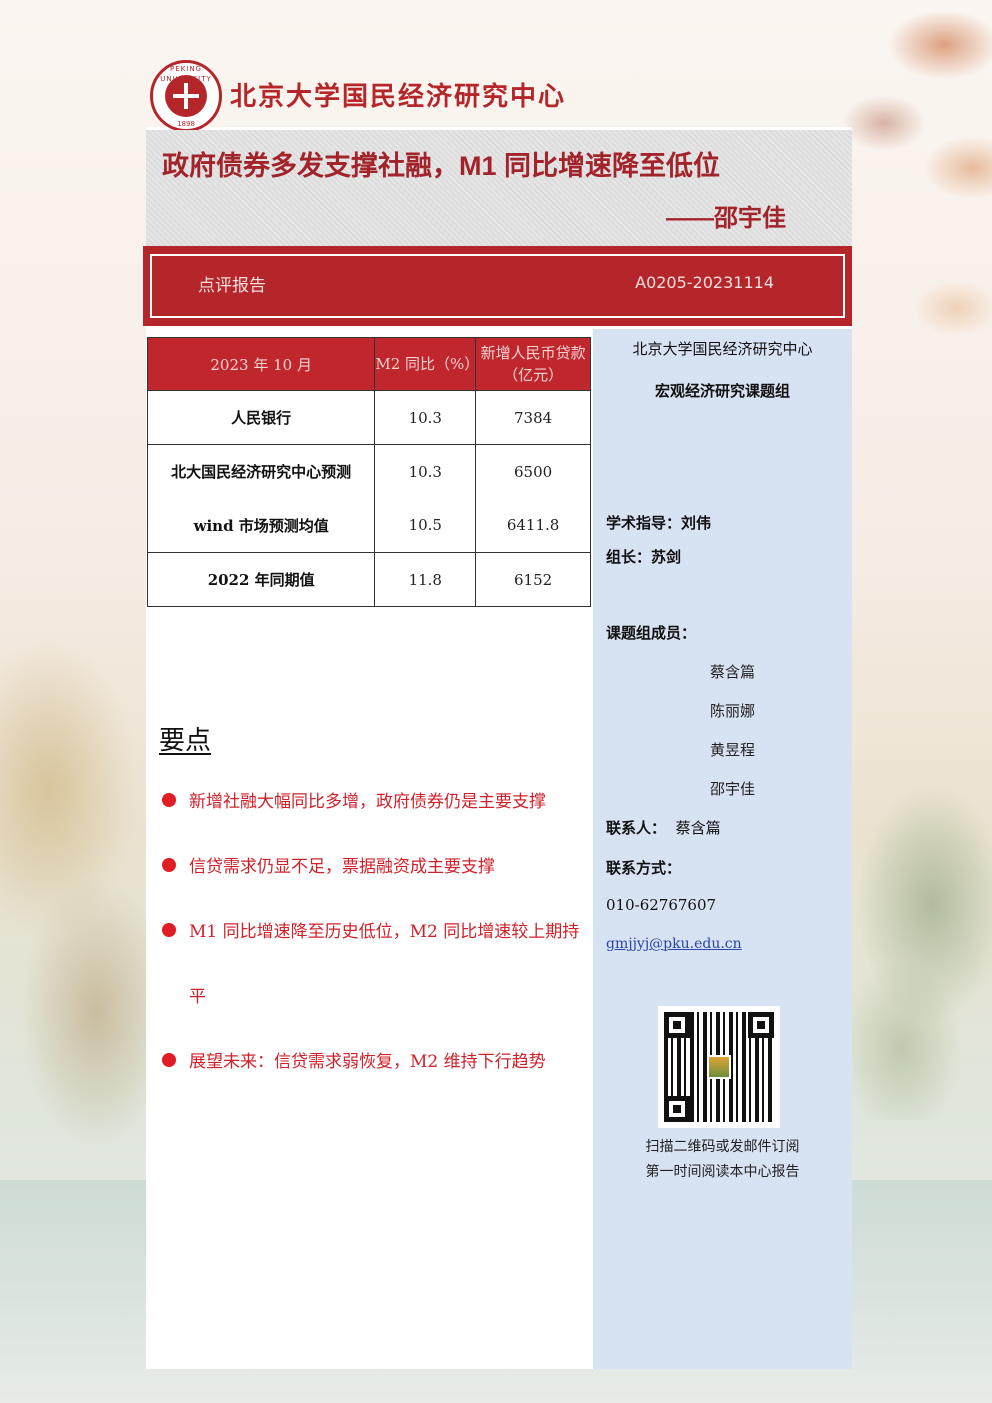 This screenshot has height=1403, width=992. I want to click on header-loans: 新增人民币贷款（亿元）, so click(533, 364).